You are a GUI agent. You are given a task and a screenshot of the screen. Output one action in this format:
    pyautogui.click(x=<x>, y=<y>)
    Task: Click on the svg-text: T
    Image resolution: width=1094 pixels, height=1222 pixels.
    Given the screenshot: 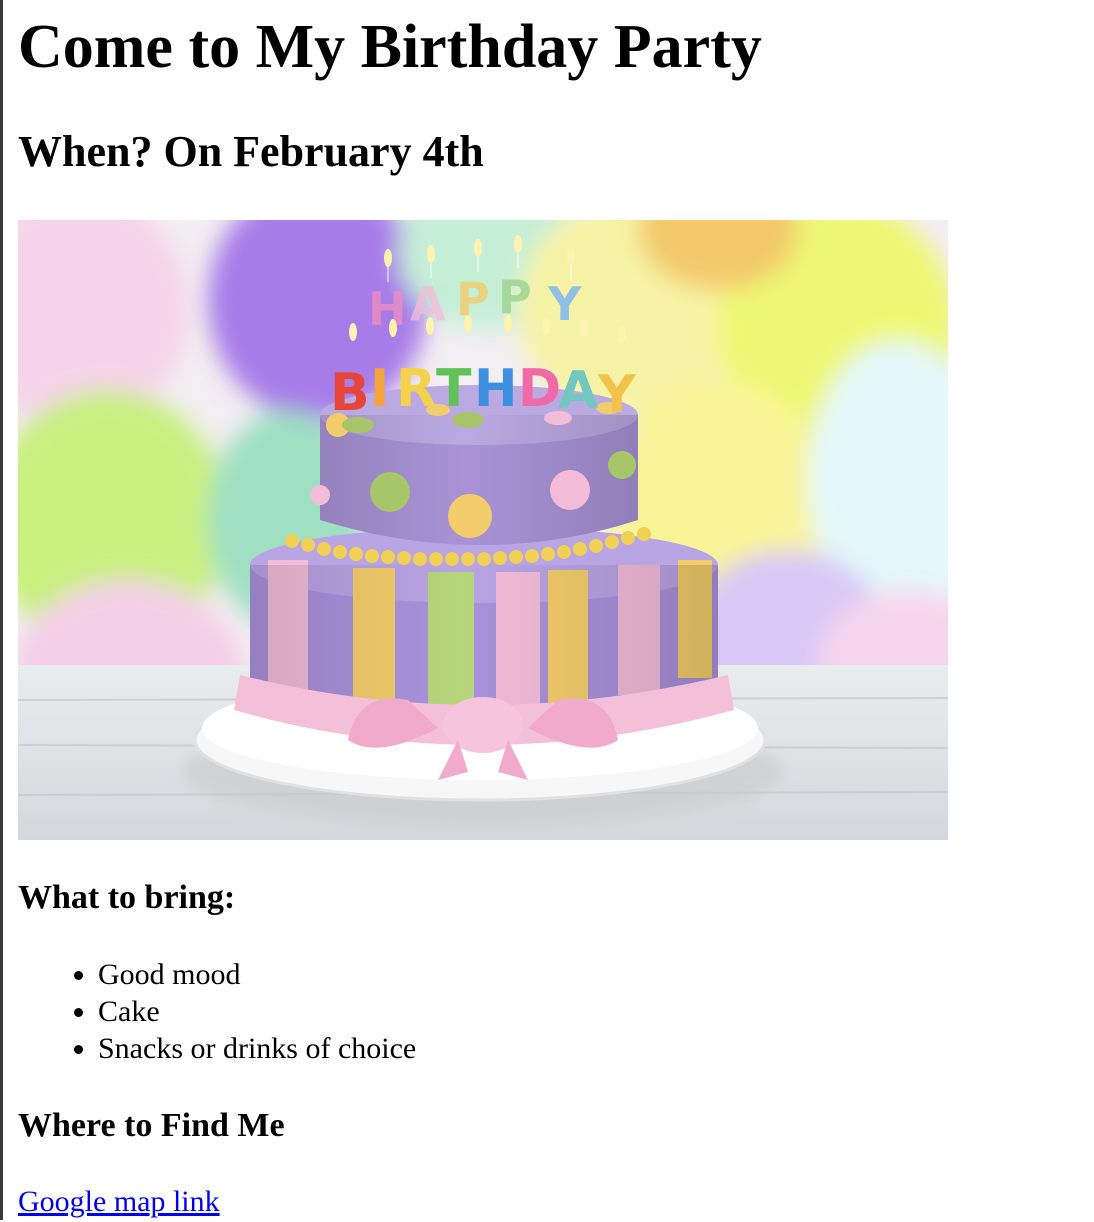 What is the action you would take?
    pyautogui.click(x=454, y=389)
    